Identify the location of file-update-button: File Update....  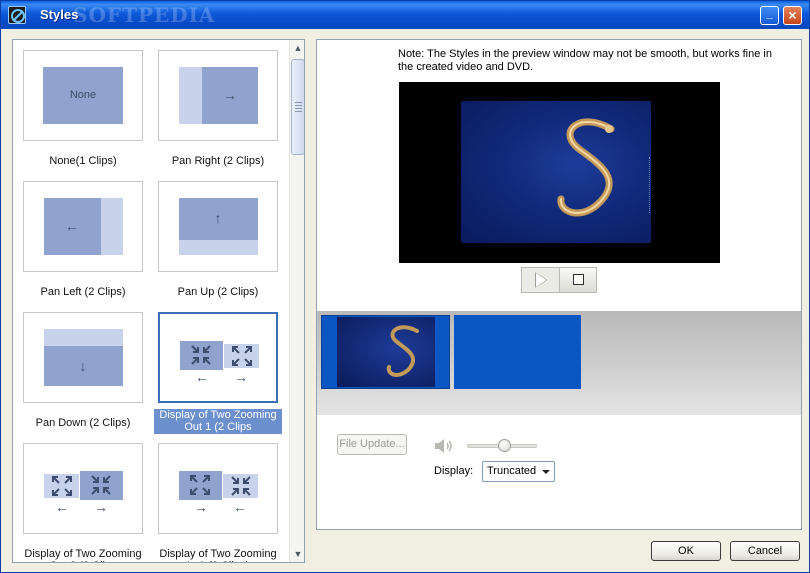
(372, 444).